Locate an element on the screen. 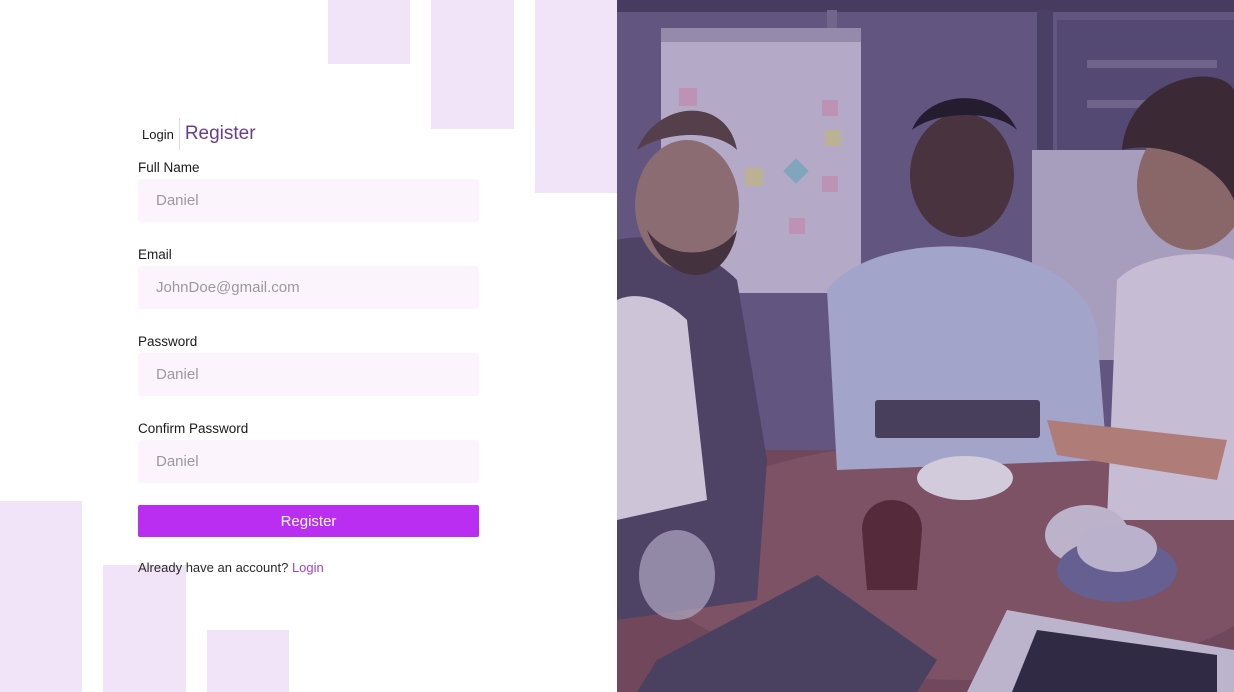  email-group: Email is located at coordinates (308, 288).